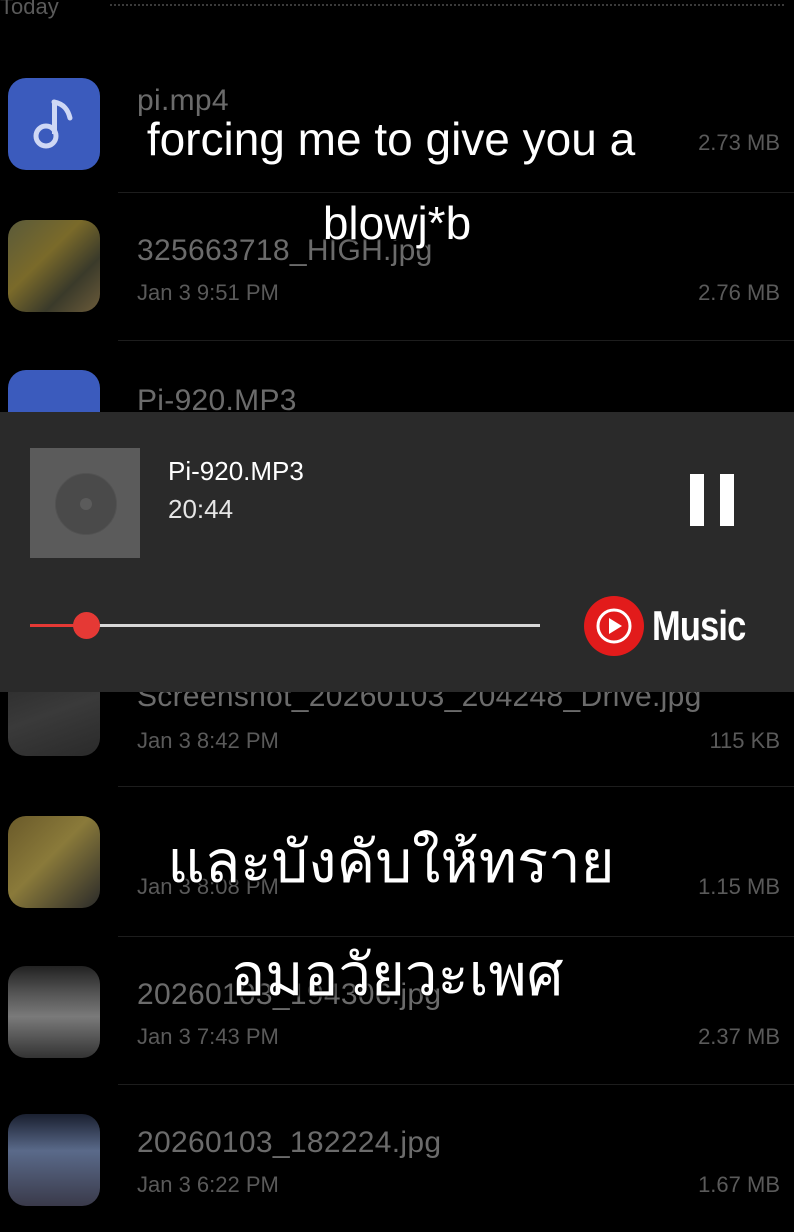  Describe the element at coordinates (699, 625) in the screenshot. I see `brand-label: Music` at that location.